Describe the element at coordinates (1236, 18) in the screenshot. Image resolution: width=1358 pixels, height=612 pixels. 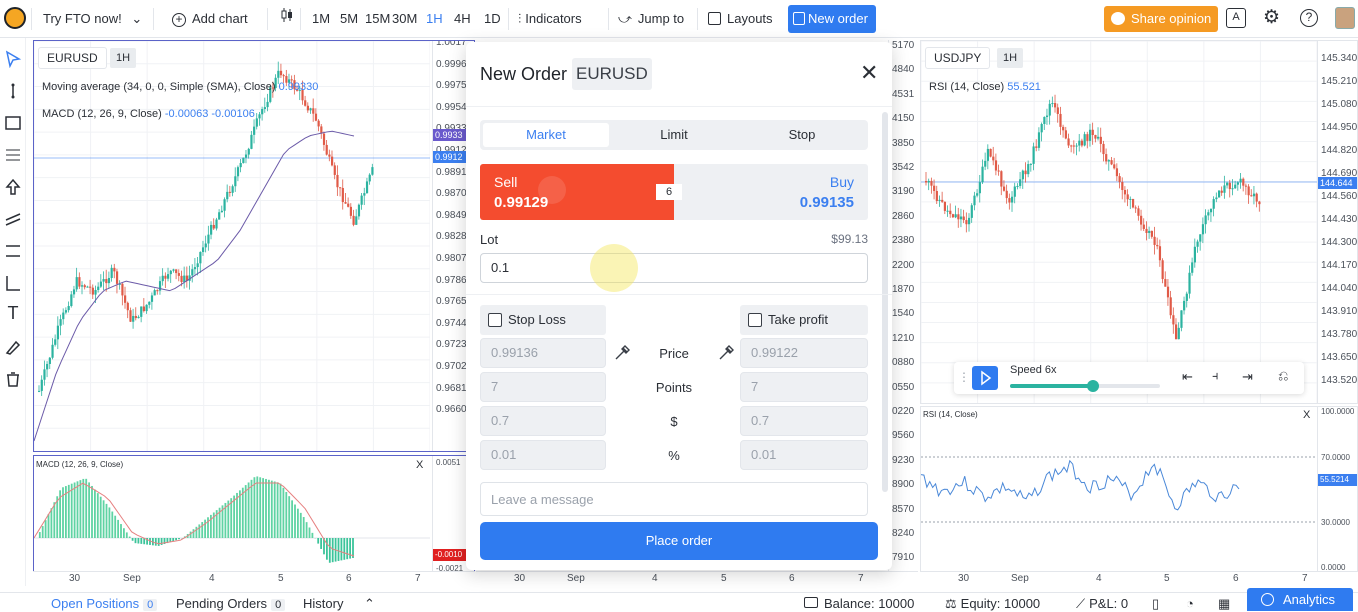
I see `ai-button: A` at that location.